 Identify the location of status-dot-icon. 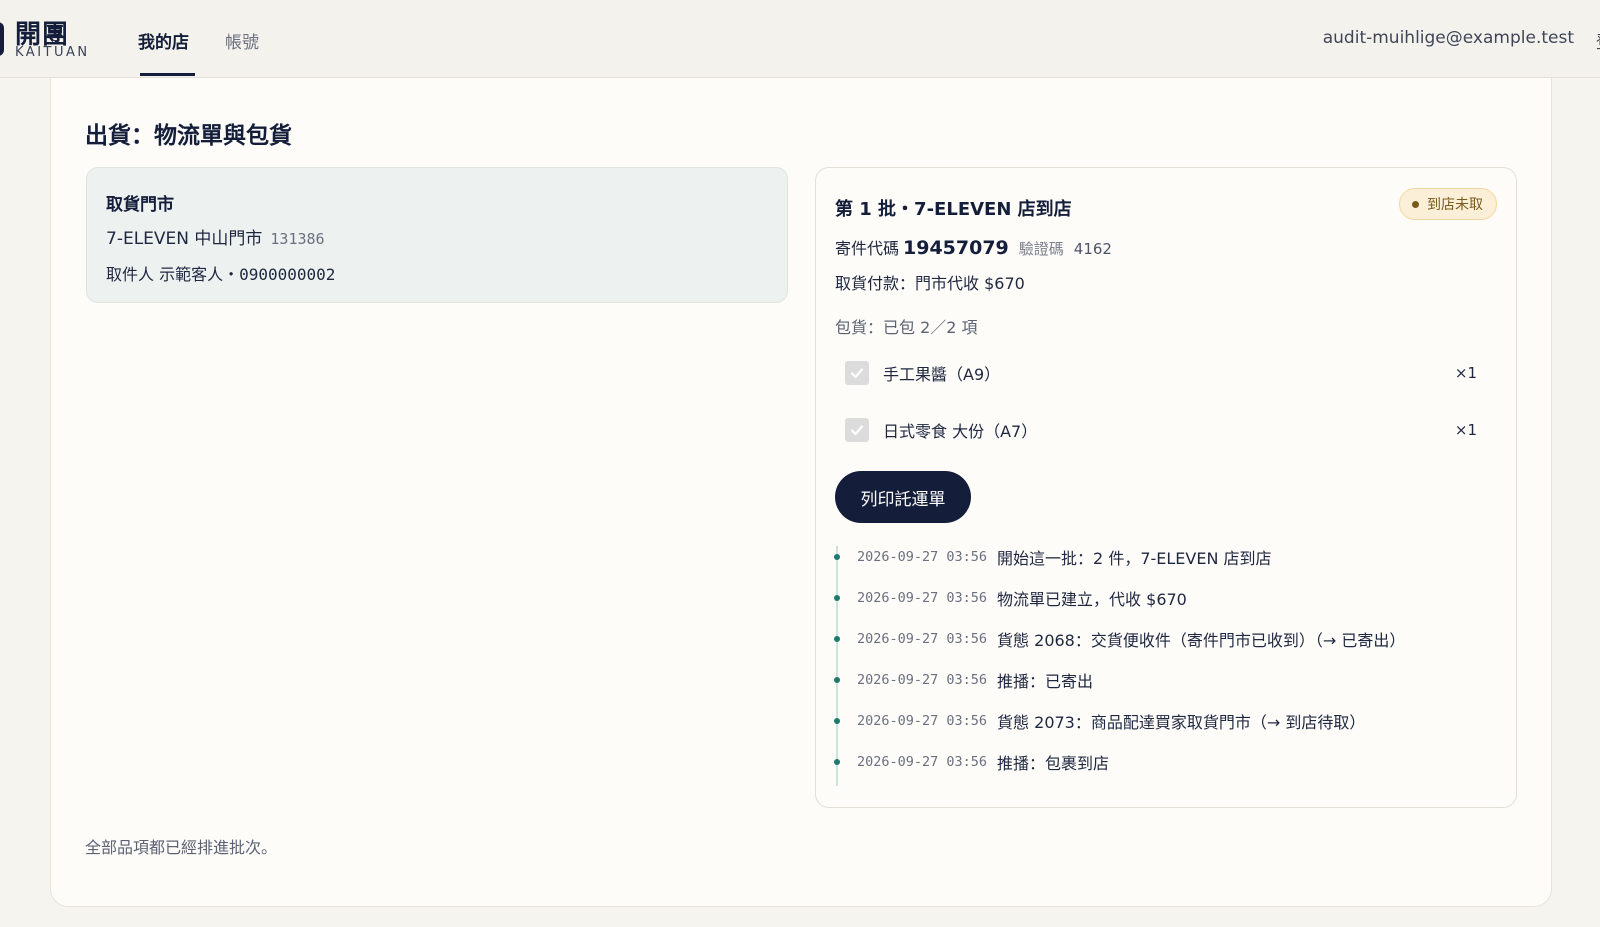
(1415, 204).